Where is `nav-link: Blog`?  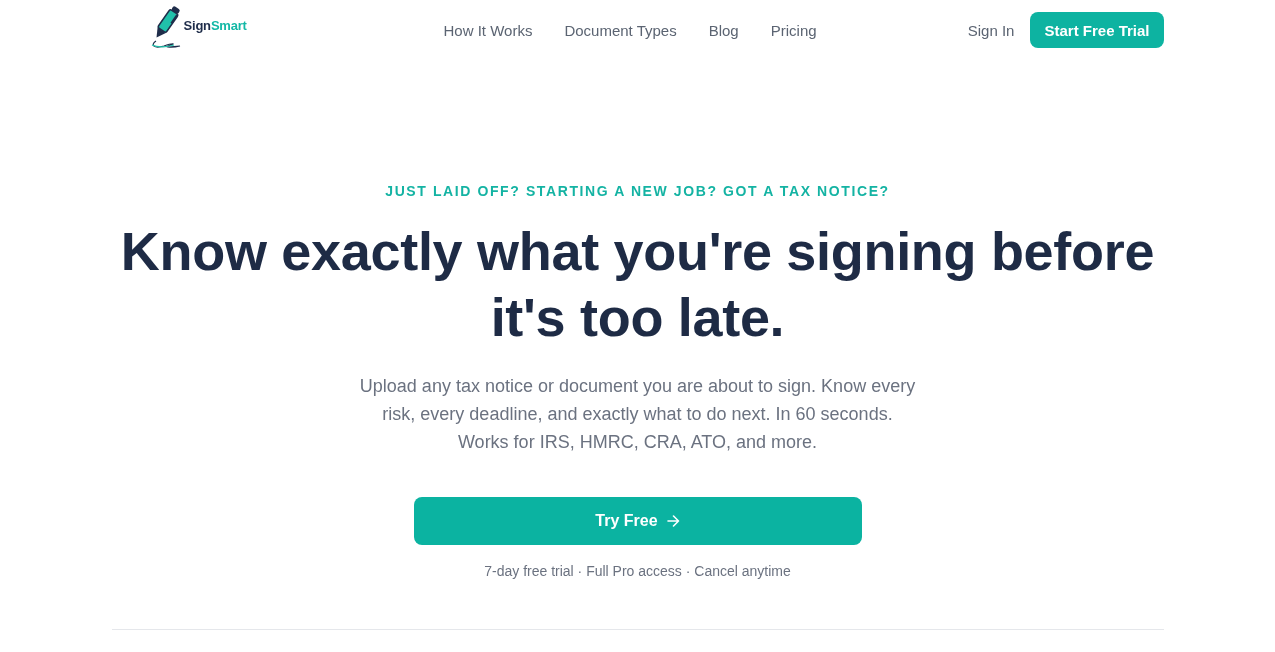 nav-link: Blog is located at coordinates (723, 30).